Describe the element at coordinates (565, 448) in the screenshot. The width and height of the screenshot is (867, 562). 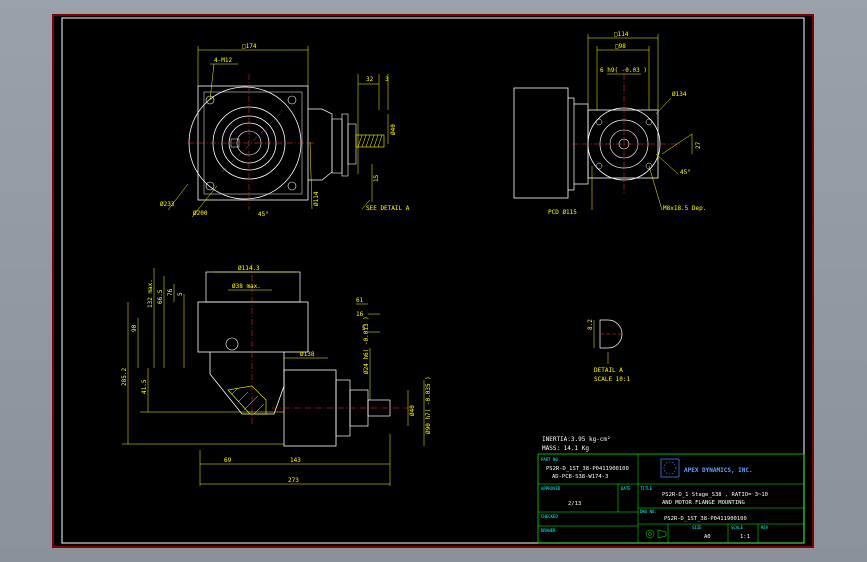
I see `mass-note: MASS: 14.1 Kg` at that location.